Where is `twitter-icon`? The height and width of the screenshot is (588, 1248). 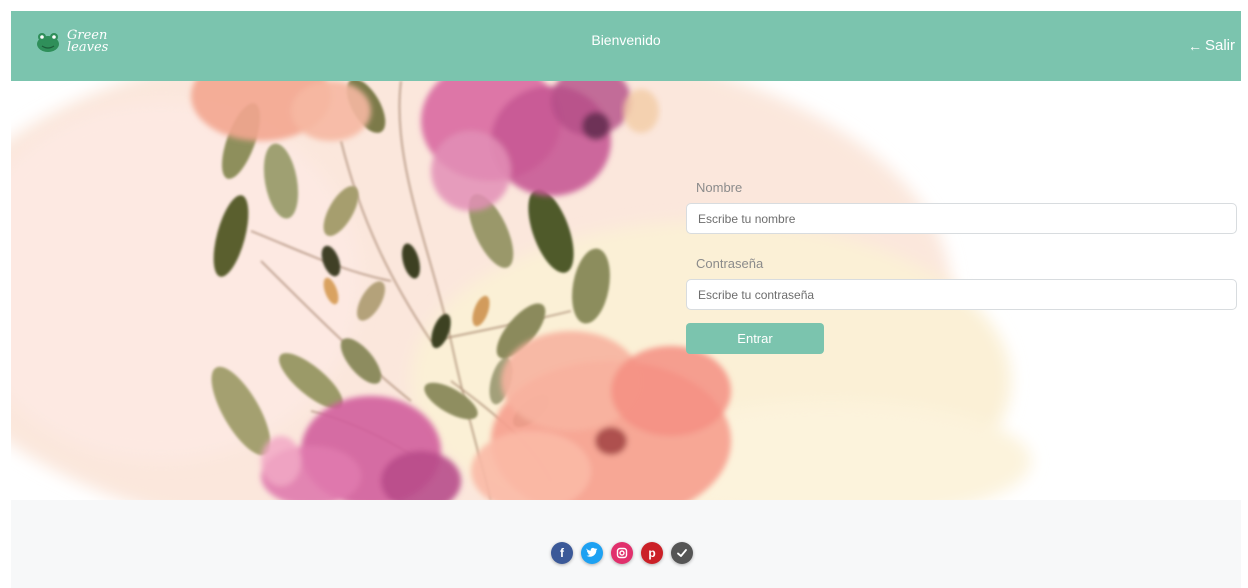 twitter-icon is located at coordinates (592, 553).